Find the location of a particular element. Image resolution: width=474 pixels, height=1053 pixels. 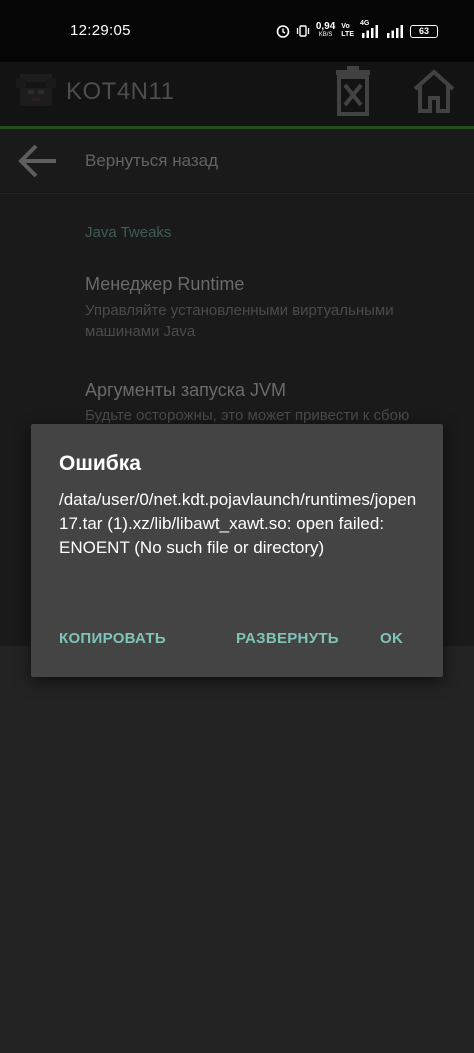

alarm-icon is located at coordinates (283, 31).